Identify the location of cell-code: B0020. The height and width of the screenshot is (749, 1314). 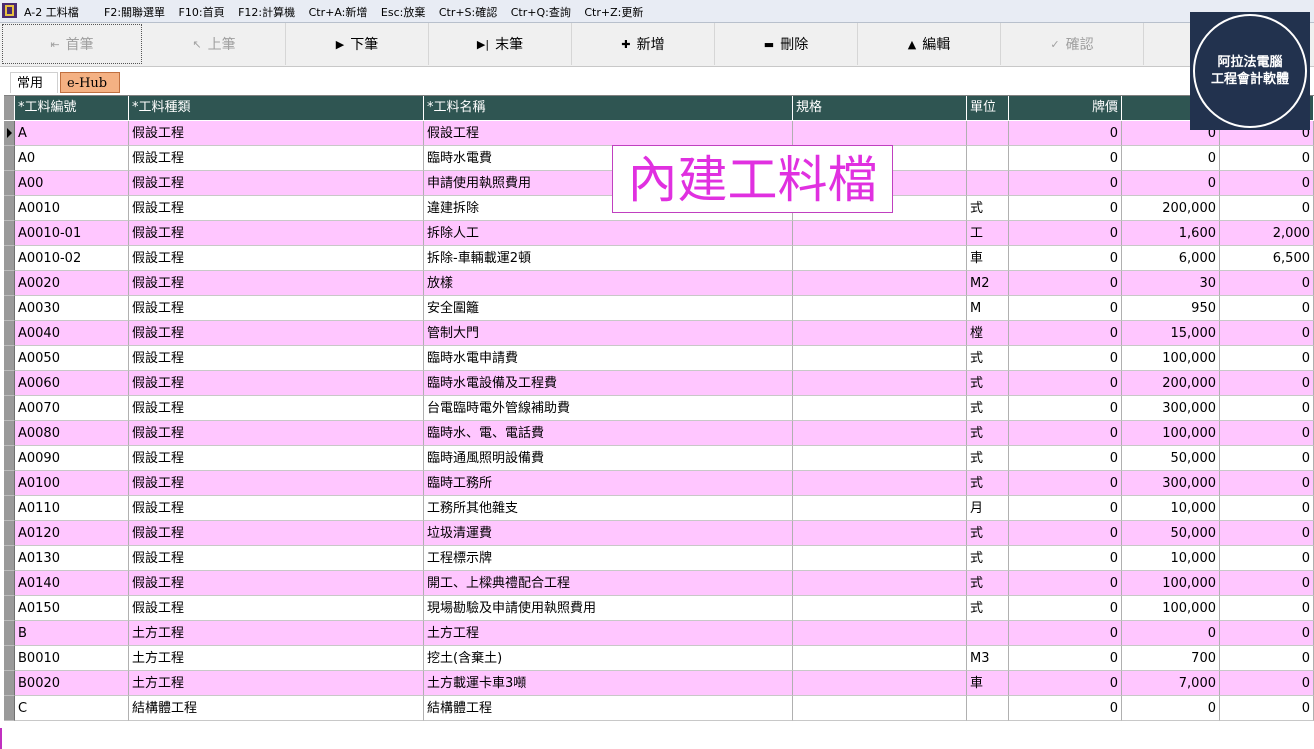
(72, 683).